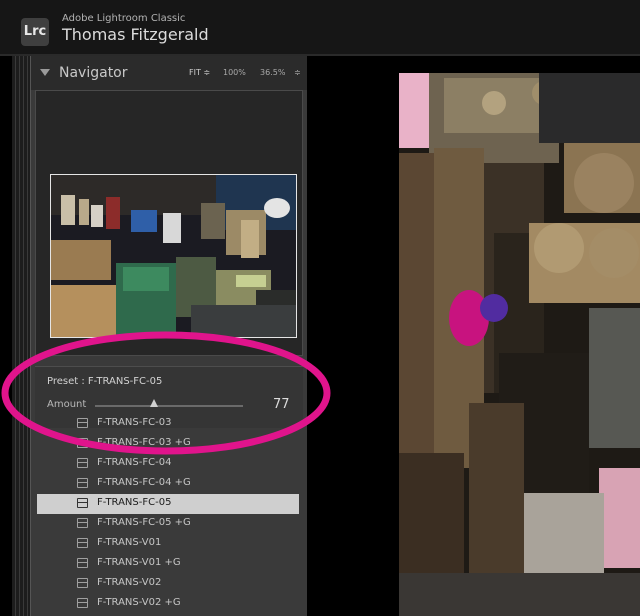 This screenshot has height=616, width=640. Describe the element at coordinates (129, 542) in the screenshot. I see `preset-item-label: F-TRANS-V01` at that location.